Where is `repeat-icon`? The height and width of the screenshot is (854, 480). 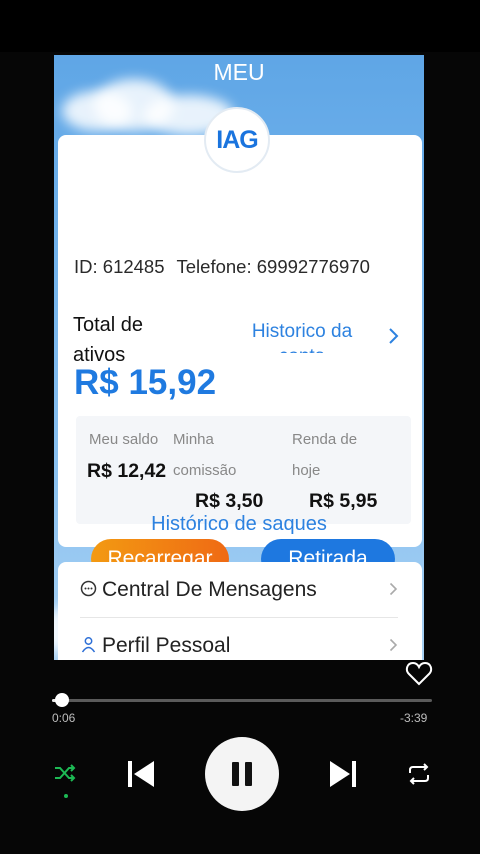 repeat-icon is located at coordinates (419, 776).